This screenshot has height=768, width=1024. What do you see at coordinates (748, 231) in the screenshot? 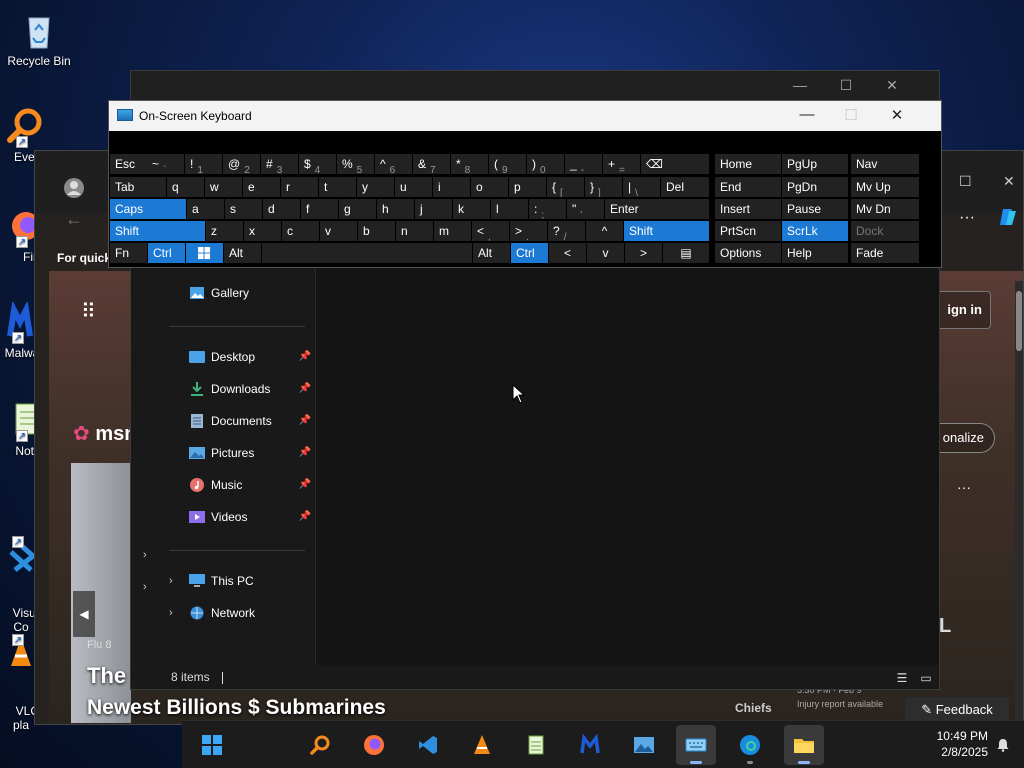
I see `key-prtscn: PrtScn` at bounding box center [748, 231].